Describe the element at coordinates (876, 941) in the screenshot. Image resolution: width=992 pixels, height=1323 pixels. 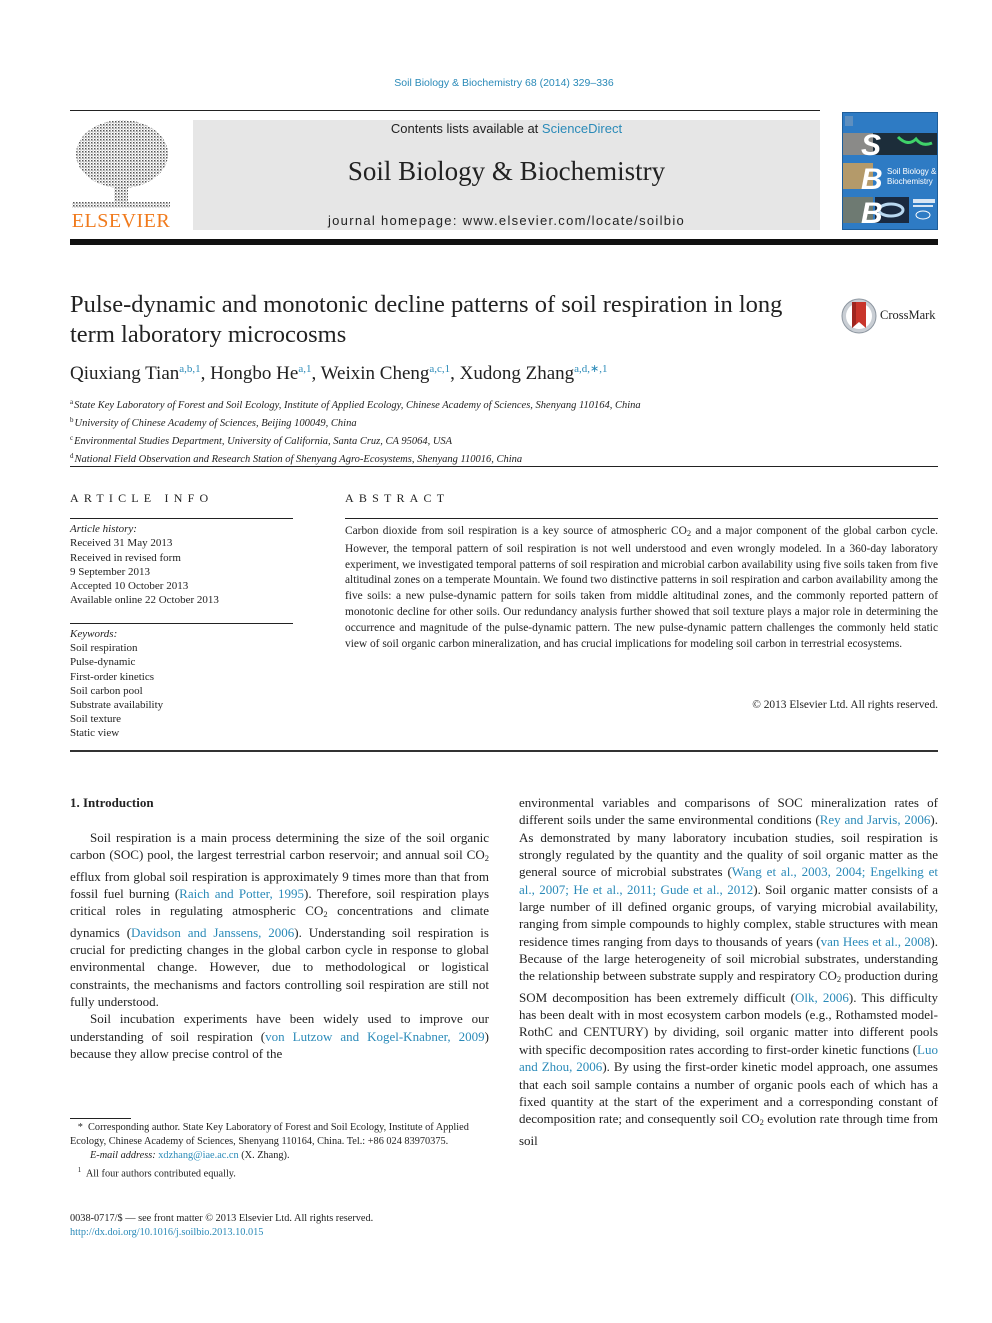
I see `citation-link: van Hees et al., 2008` at that location.